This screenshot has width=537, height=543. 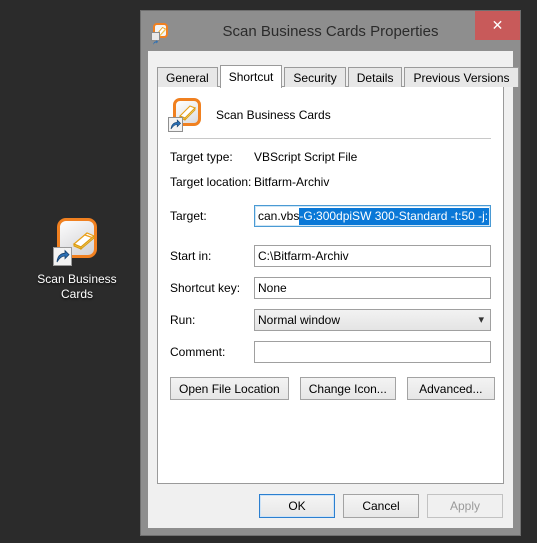 What do you see at coordinates (461, 77) in the screenshot?
I see `tab-previous-versions: Previous Versions` at bounding box center [461, 77].